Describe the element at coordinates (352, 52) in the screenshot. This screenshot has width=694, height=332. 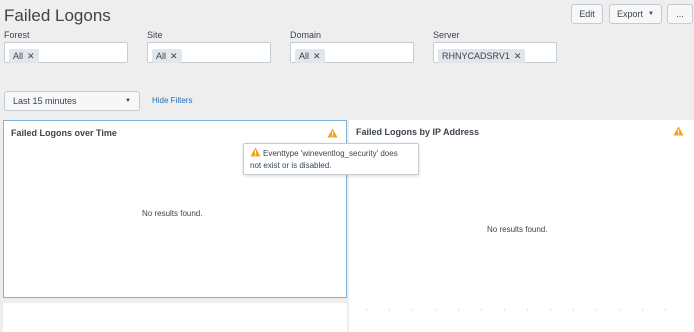
I see `domain-multiselect: All ✕` at that location.